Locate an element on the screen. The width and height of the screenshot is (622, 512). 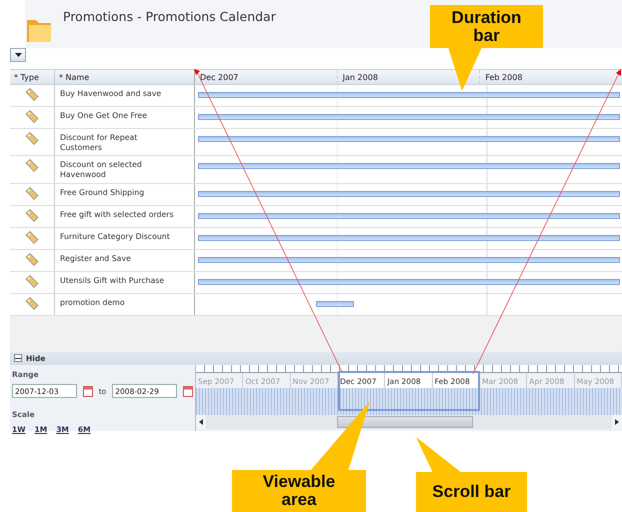
scroll-right-button is located at coordinates (617, 421).